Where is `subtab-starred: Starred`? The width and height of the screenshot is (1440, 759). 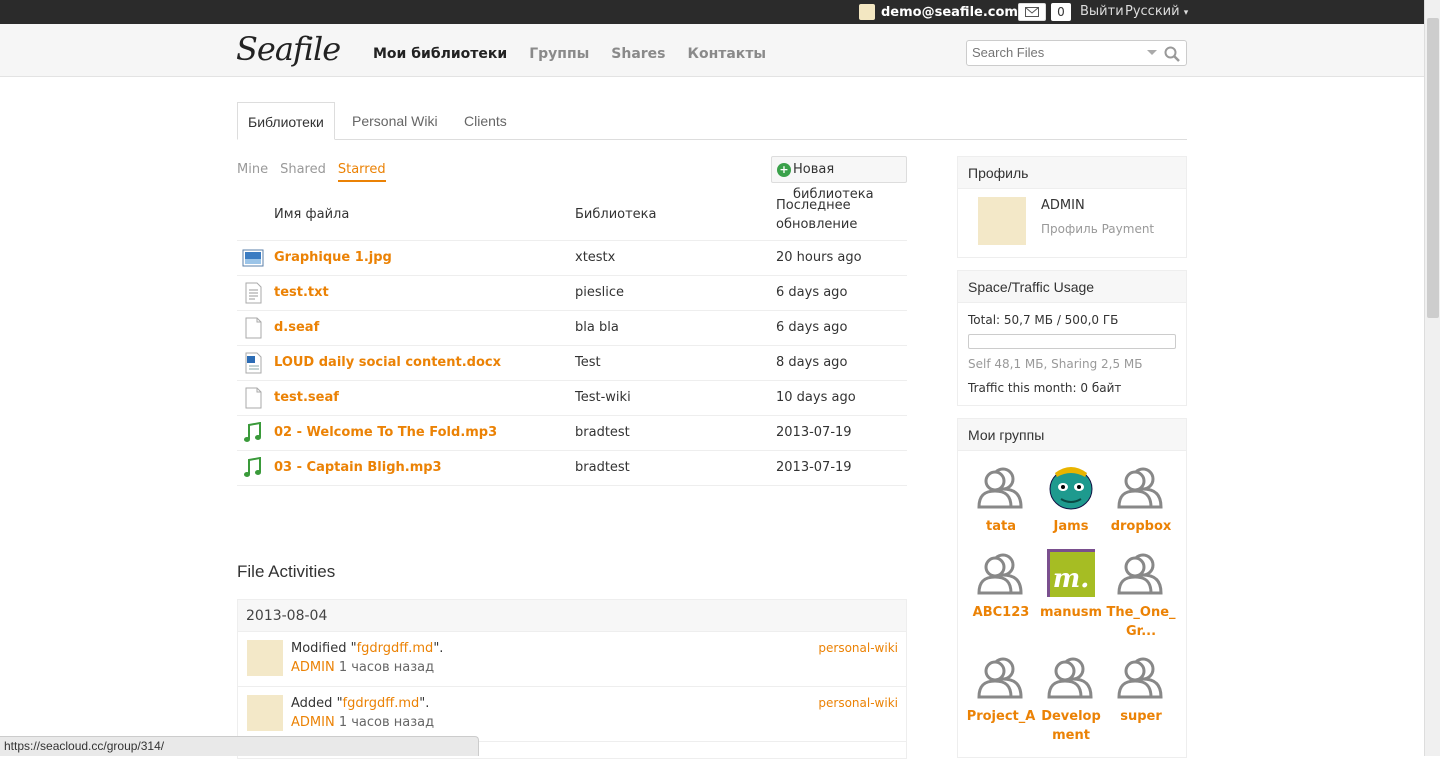 subtab-starred: Starred is located at coordinates (362, 172).